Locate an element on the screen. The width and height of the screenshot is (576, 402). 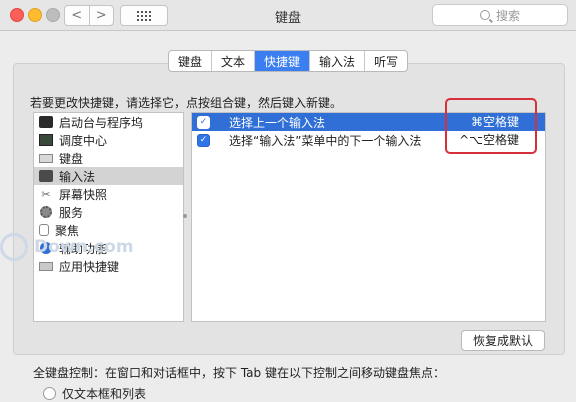
restore-defaults-button: 恢复成默认 is located at coordinates (503, 340).